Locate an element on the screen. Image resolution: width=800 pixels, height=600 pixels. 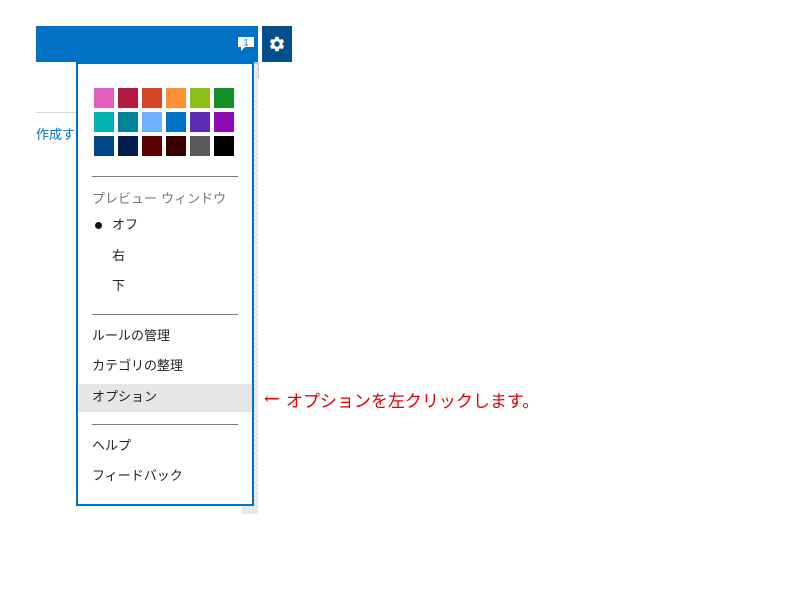
preview-pane-option-label: オフ is located at coordinates (125, 225).